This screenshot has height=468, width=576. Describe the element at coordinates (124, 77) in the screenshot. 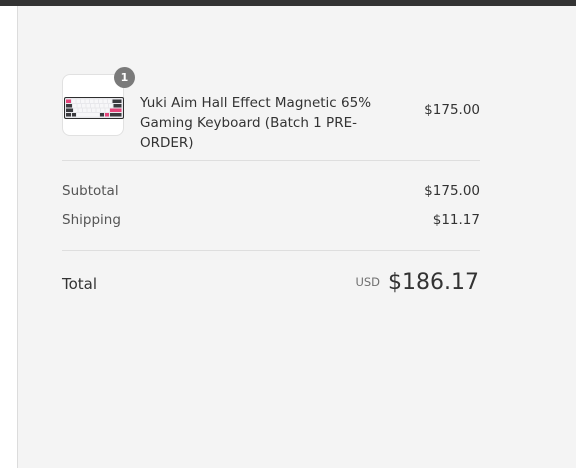

I see `quantity-badge: 1` at that location.